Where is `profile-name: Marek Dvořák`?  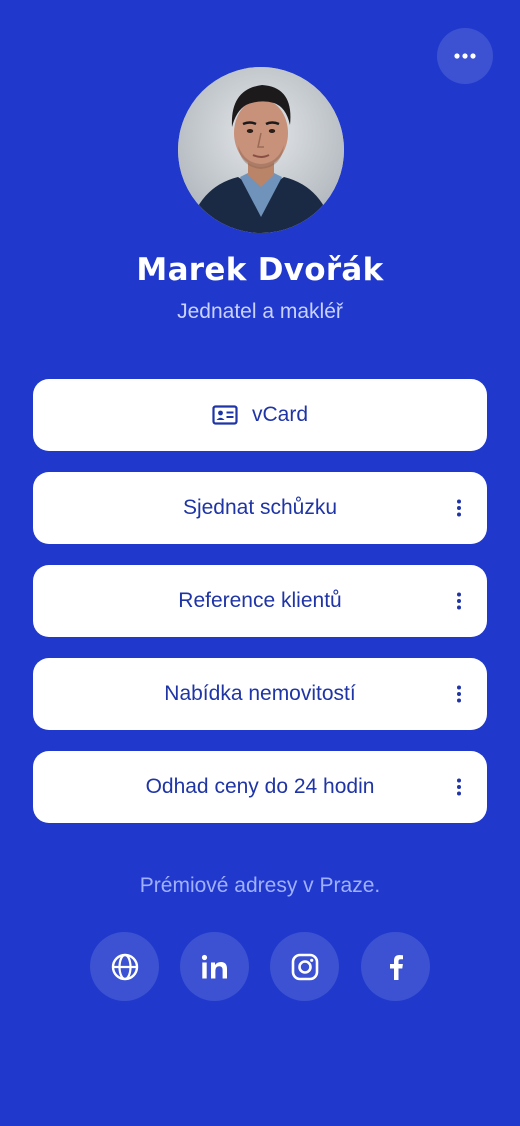 profile-name: Marek Dvořák is located at coordinates (260, 270).